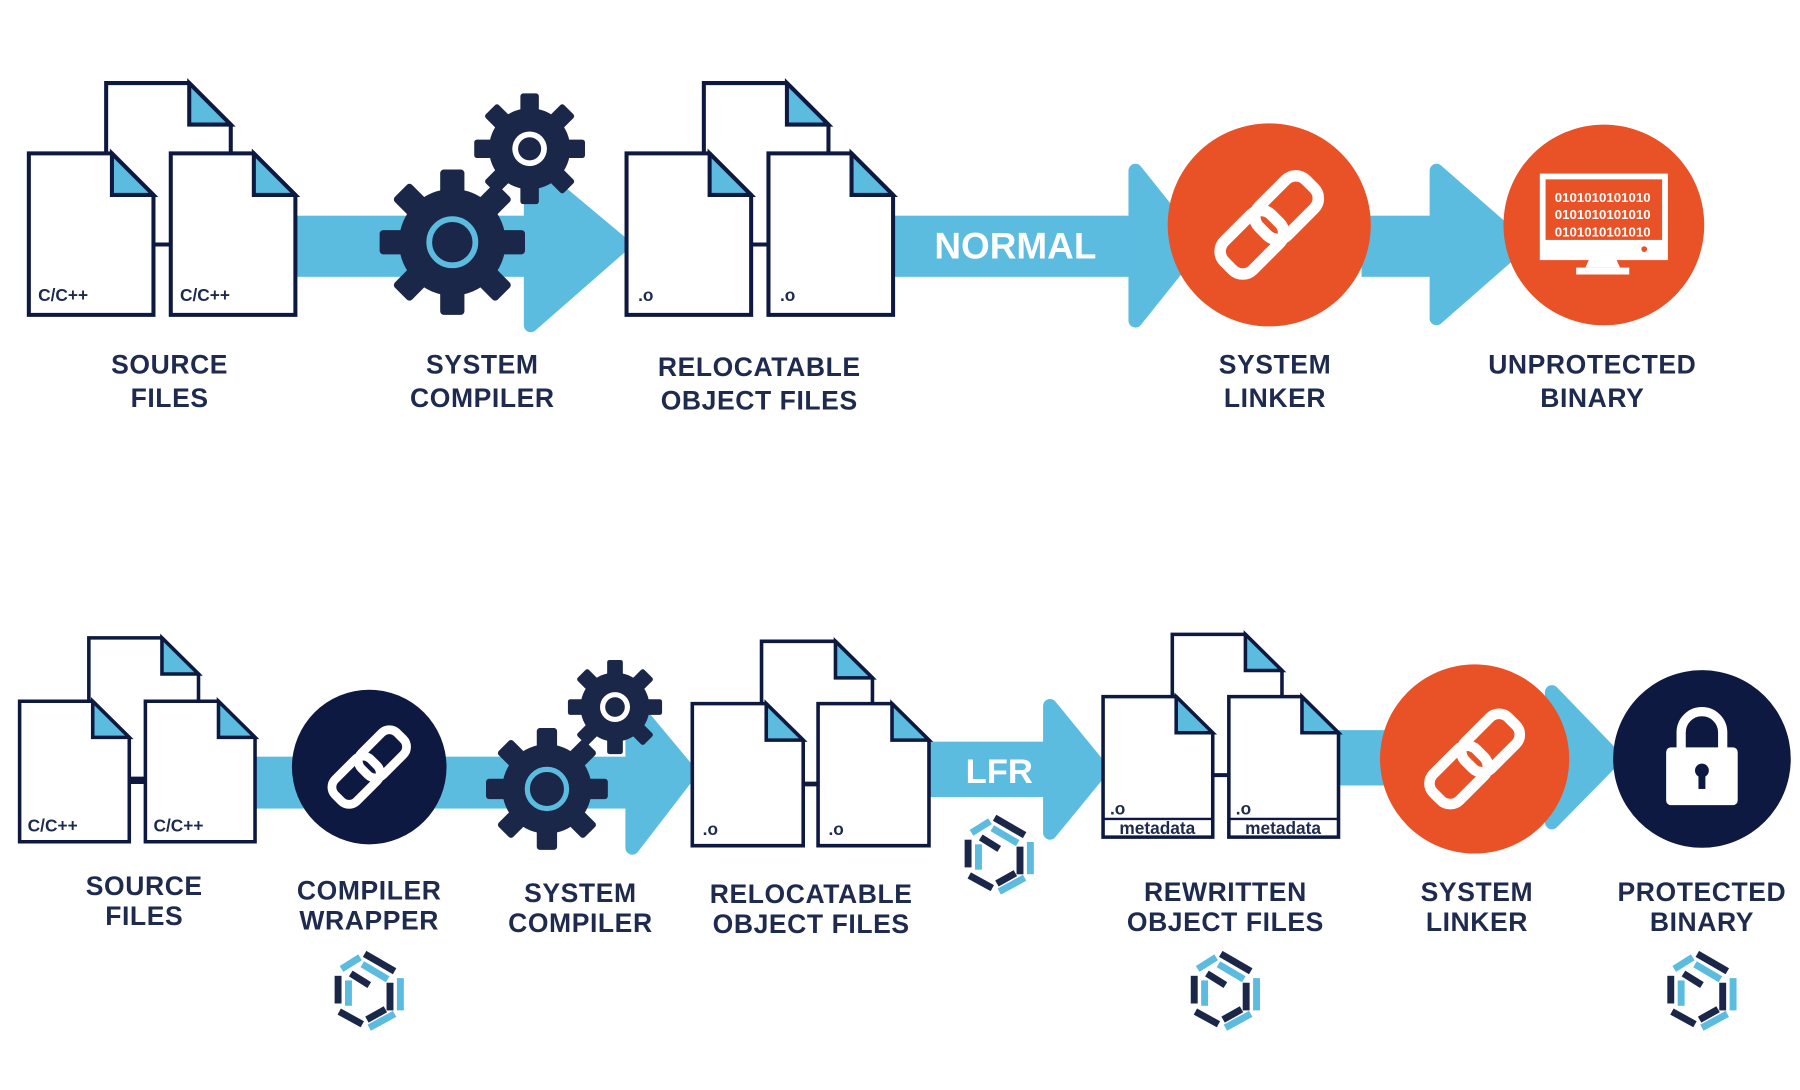 The width and height of the screenshot is (1800, 1090). I want to click on compiler-wrapper-icon, so click(369, 767).